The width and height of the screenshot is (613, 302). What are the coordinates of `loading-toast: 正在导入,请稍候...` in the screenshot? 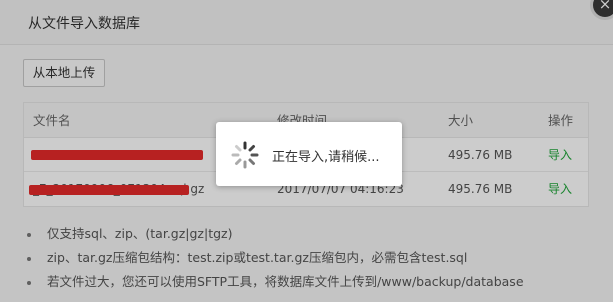 It's located at (309, 154).